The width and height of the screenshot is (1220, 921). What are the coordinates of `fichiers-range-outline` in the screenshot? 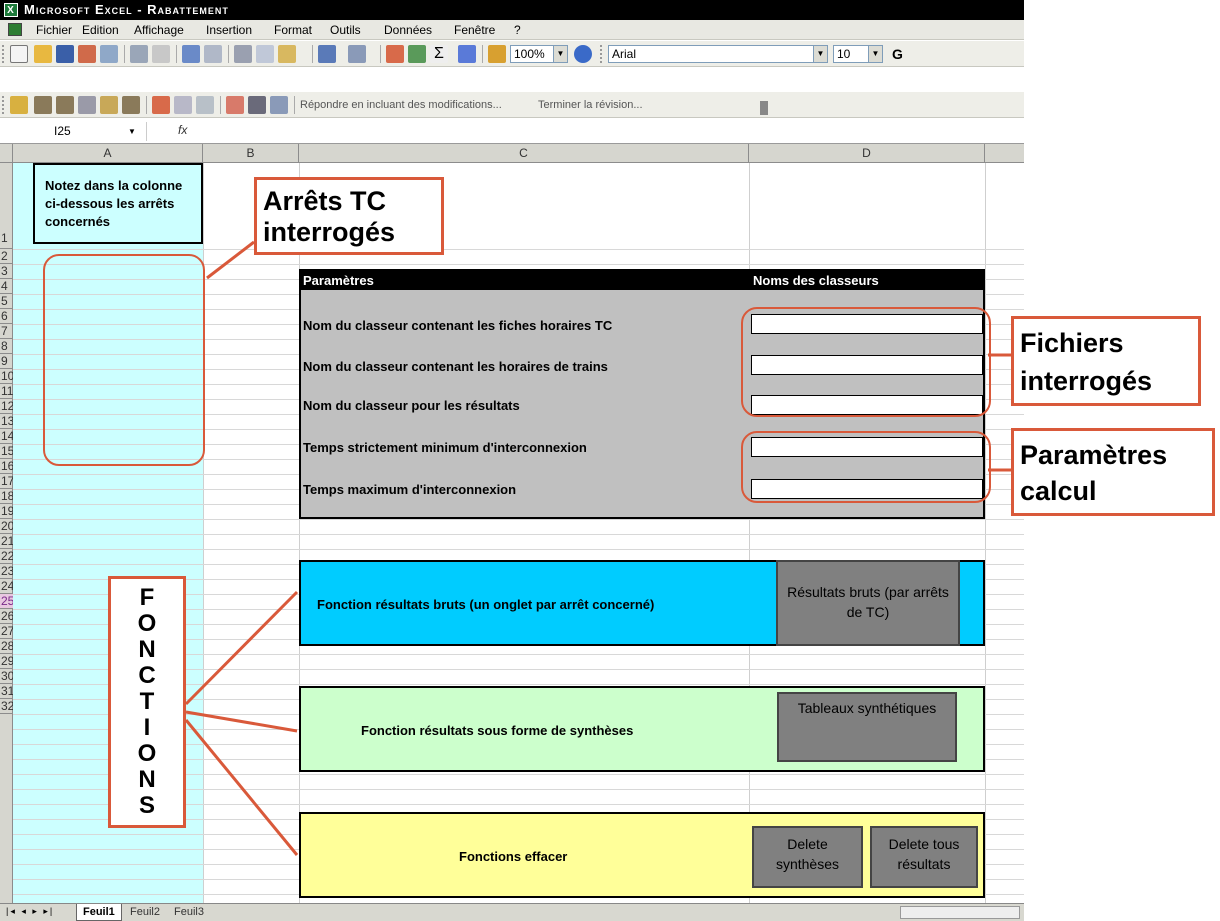 It's located at (866, 362).